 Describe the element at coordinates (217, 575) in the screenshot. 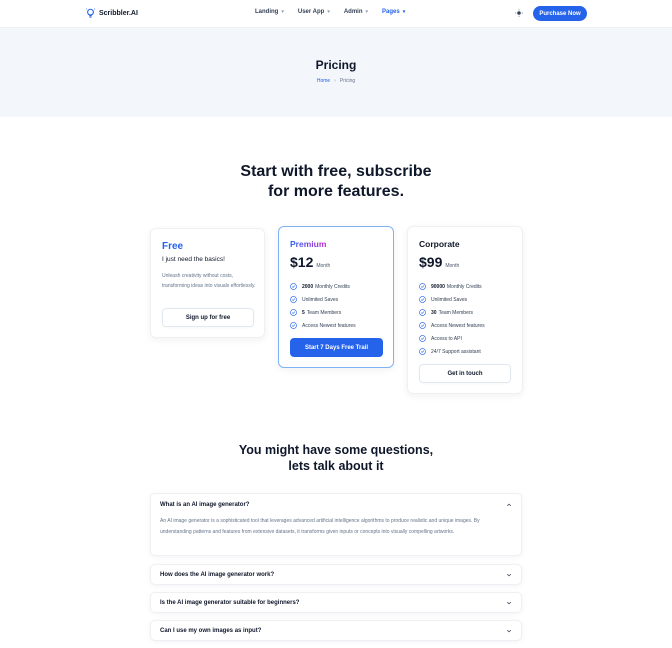

I see `faq-question: How does the AI image generator work?` at that location.